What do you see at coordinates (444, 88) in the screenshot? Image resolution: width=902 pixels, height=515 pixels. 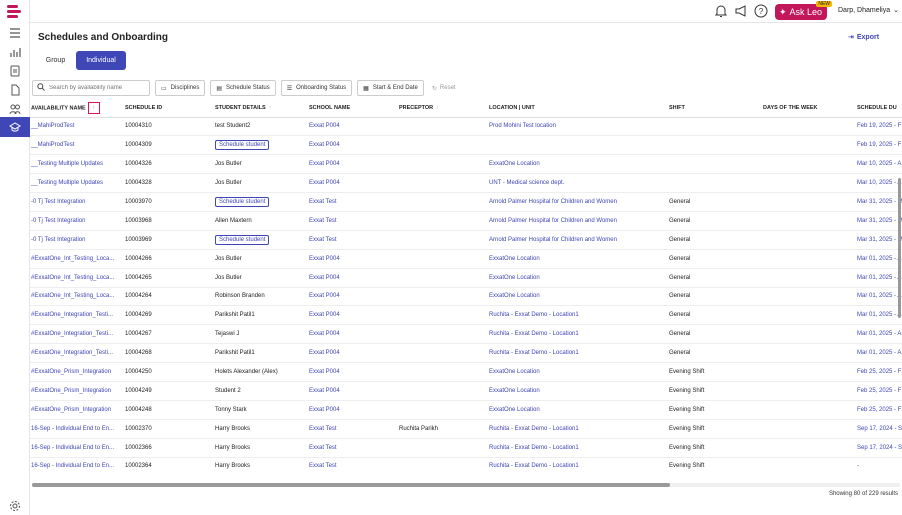 I see `reset-button: ↻ Reset` at bounding box center [444, 88].